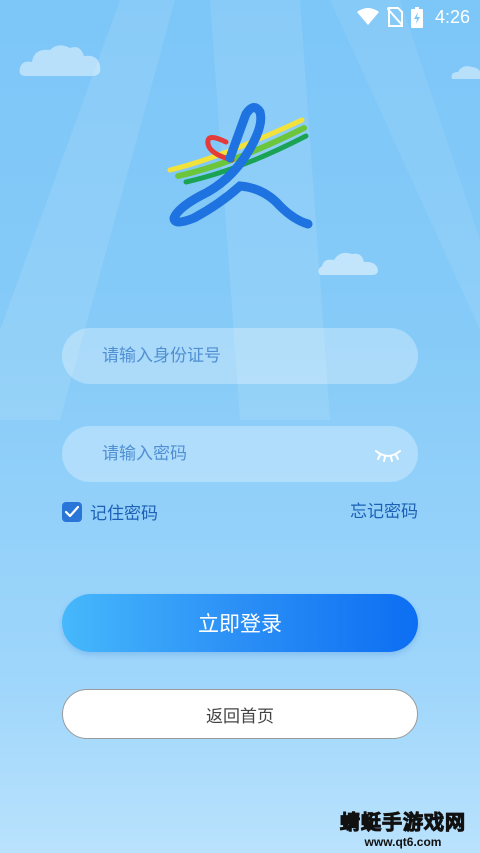 The height and width of the screenshot is (853, 480). I want to click on remember-password-label: 记住密码, so click(124, 514).